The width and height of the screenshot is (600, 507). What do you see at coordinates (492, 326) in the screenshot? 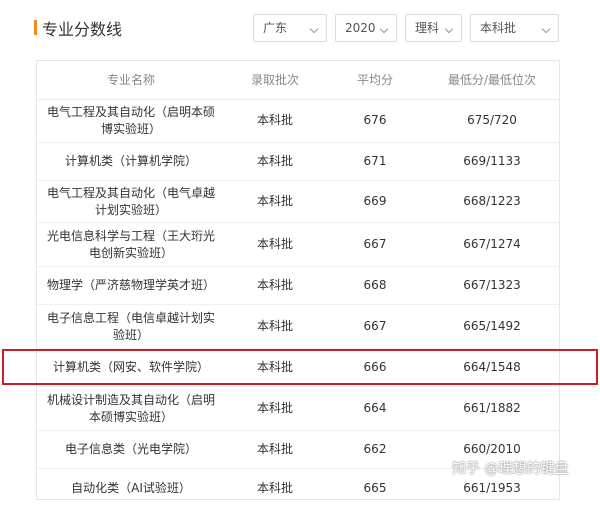
I see `min-score-rank-cell: 665/1492` at bounding box center [492, 326].